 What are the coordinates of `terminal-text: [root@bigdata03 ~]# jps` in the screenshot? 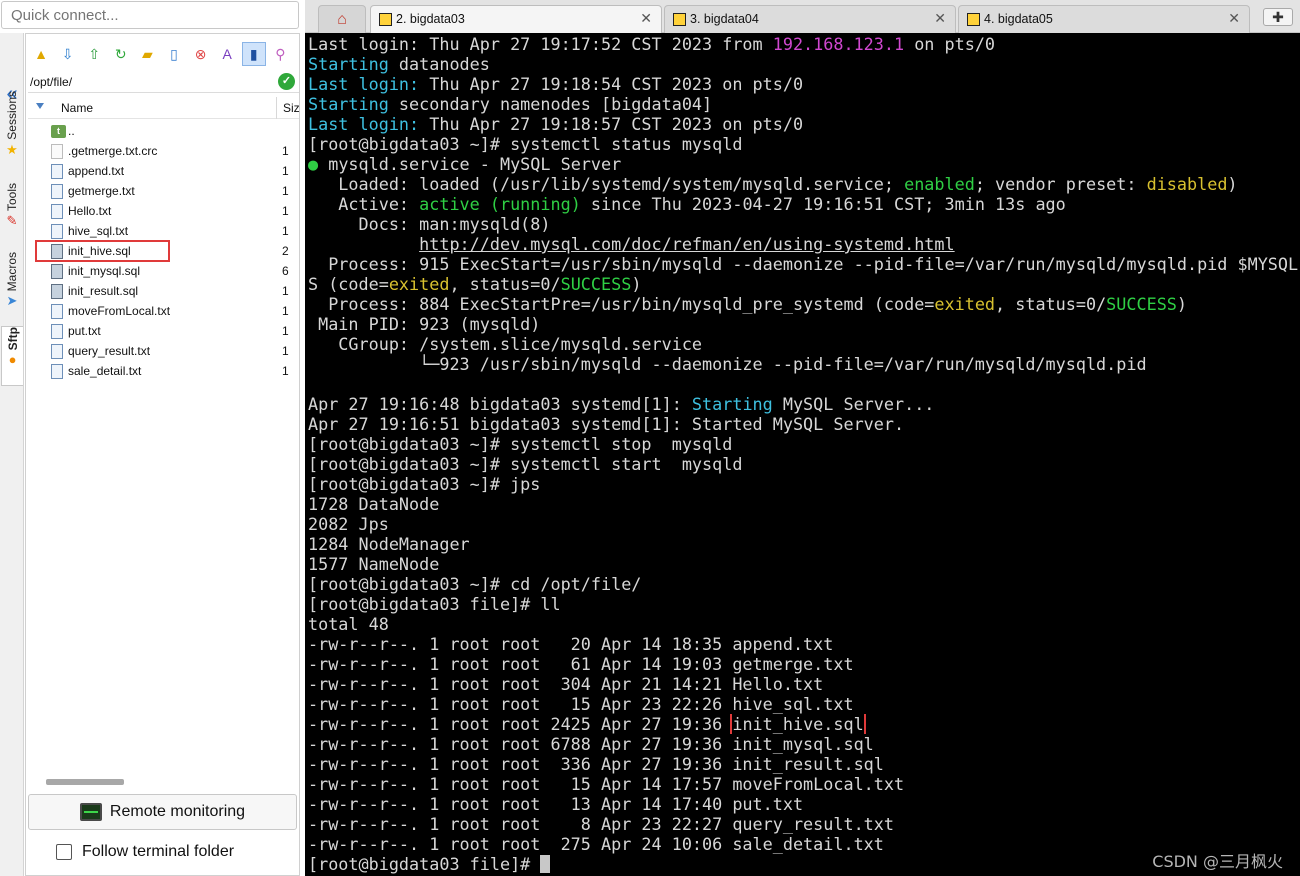 It's located at (424, 484).